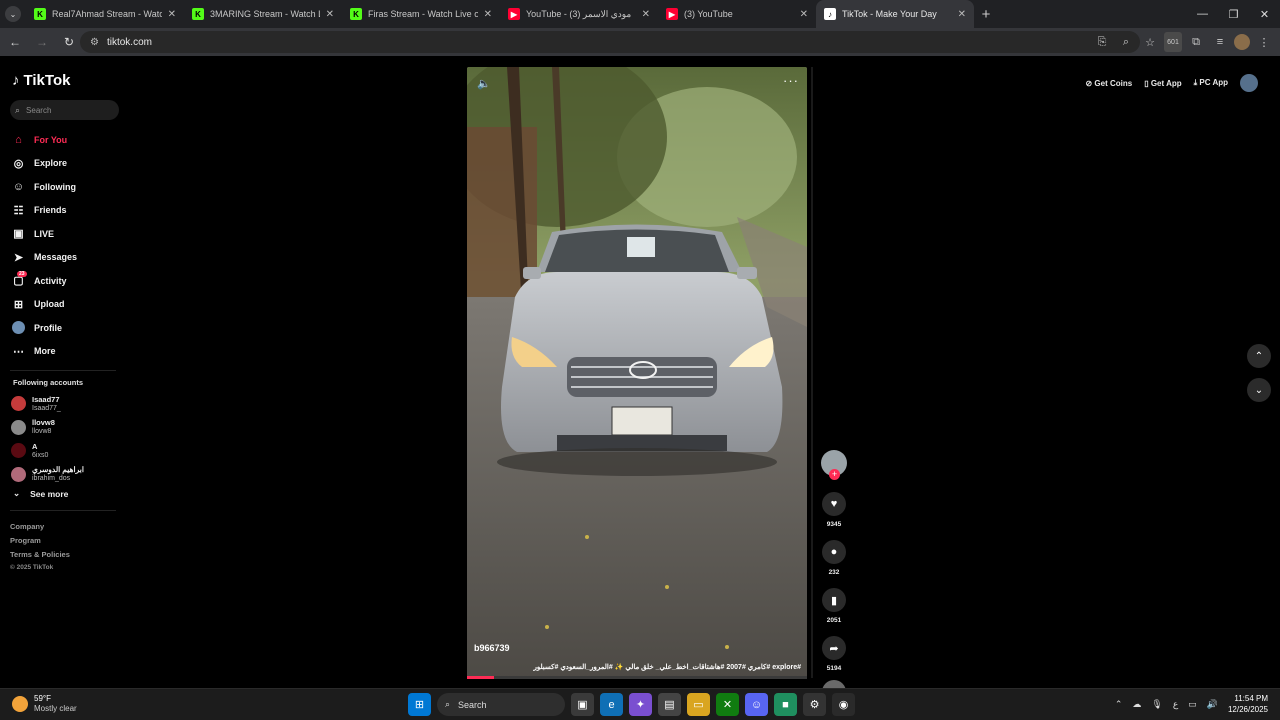 The height and width of the screenshot is (720, 1280). What do you see at coordinates (44, 234) in the screenshot?
I see `sidebar-item-live: ▣ LIVE` at bounding box center [44, 234].